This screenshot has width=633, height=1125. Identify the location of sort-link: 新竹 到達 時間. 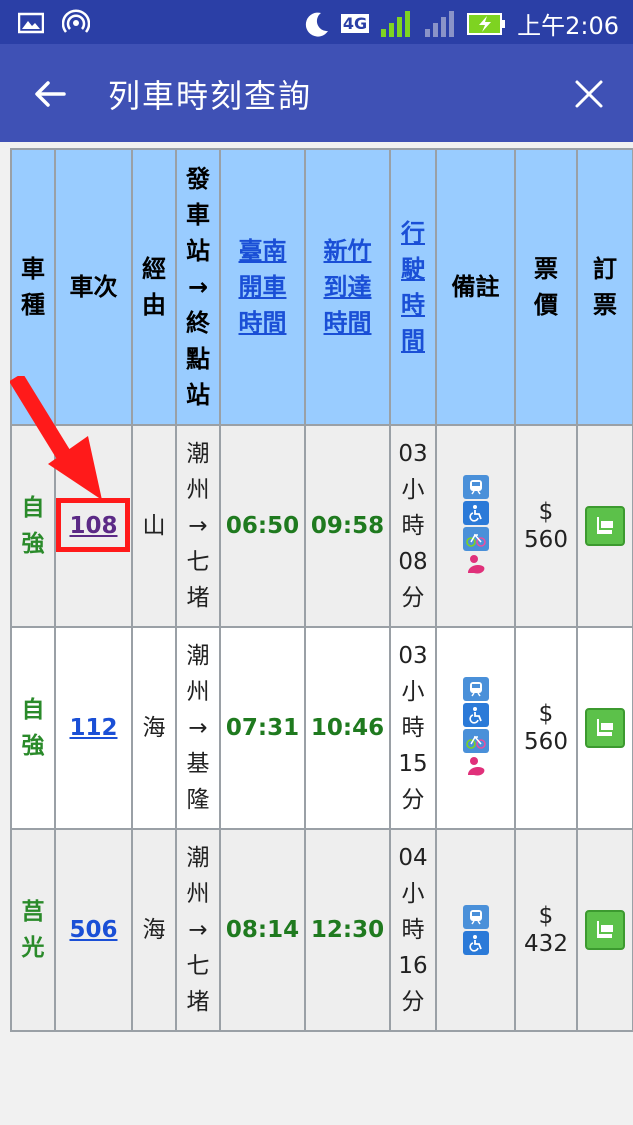
(348, 287).